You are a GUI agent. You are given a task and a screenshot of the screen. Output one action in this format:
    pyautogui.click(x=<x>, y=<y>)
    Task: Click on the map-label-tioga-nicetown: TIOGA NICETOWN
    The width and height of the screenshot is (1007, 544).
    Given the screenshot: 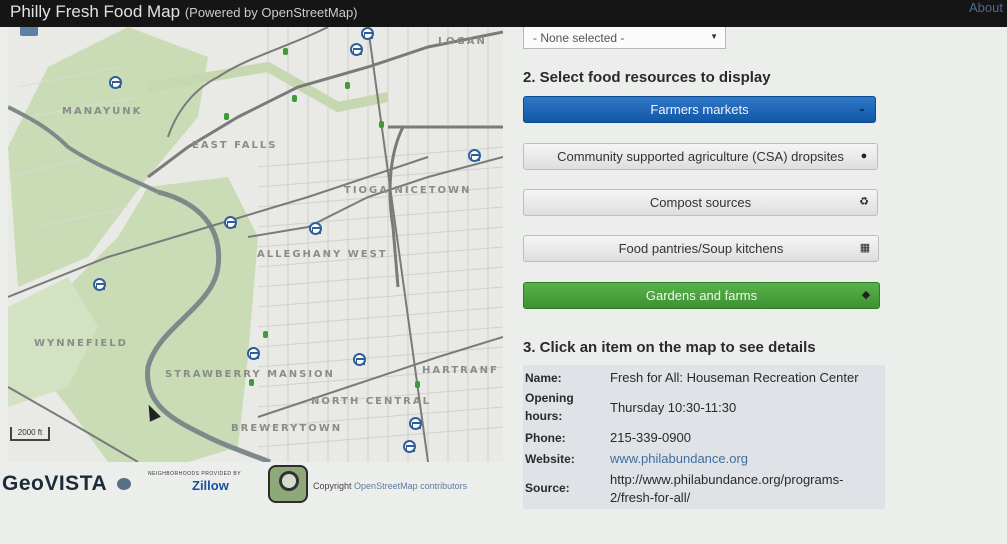 What is the action you would take?
    pyautogui.click(x=408, y=190)
    